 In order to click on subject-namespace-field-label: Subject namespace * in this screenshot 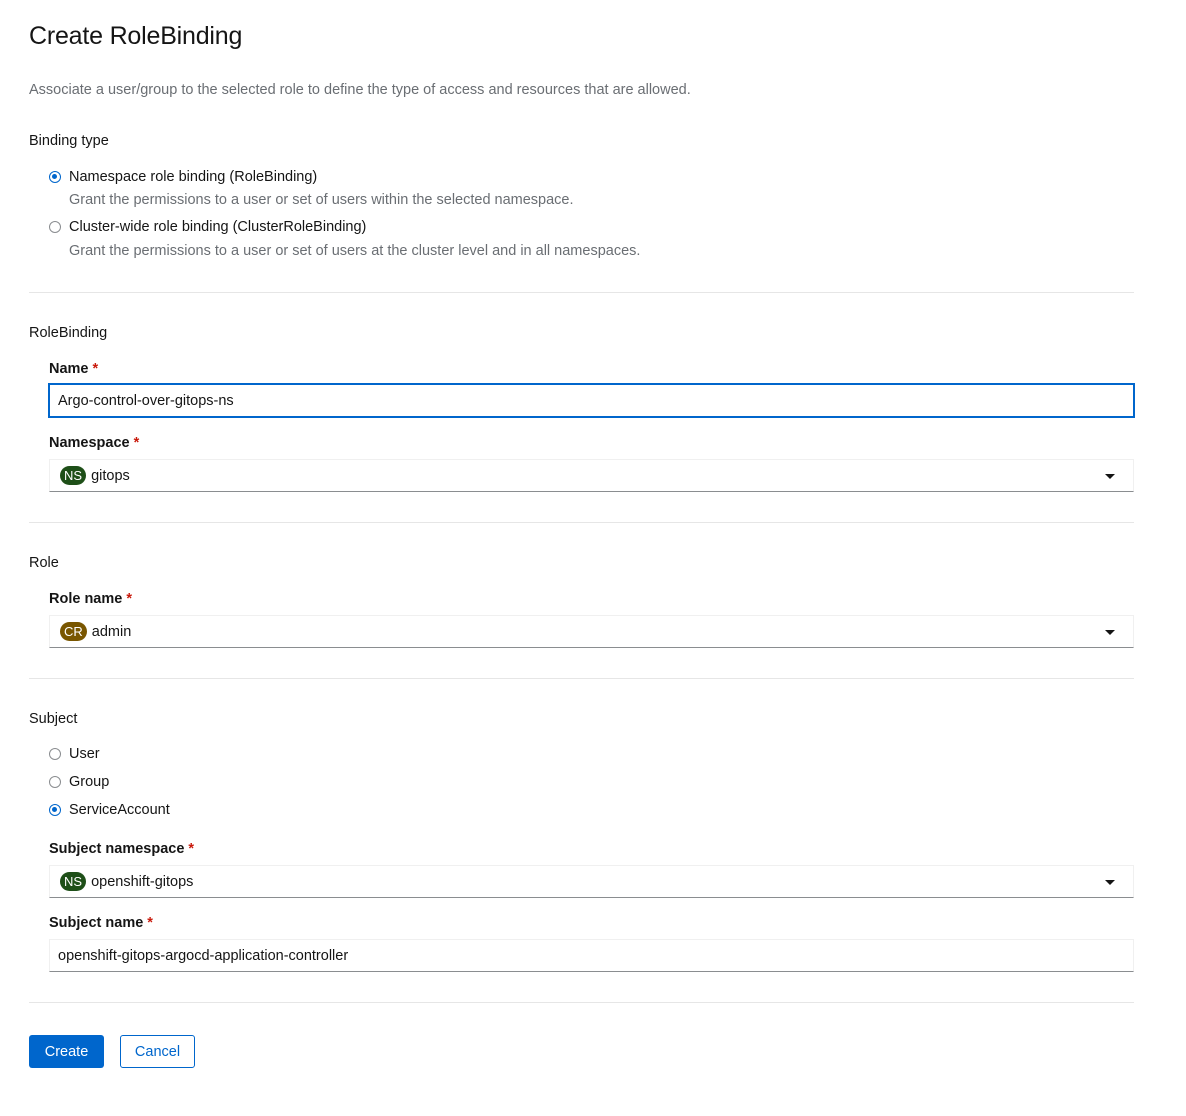, I will do `click(121, 849)`.